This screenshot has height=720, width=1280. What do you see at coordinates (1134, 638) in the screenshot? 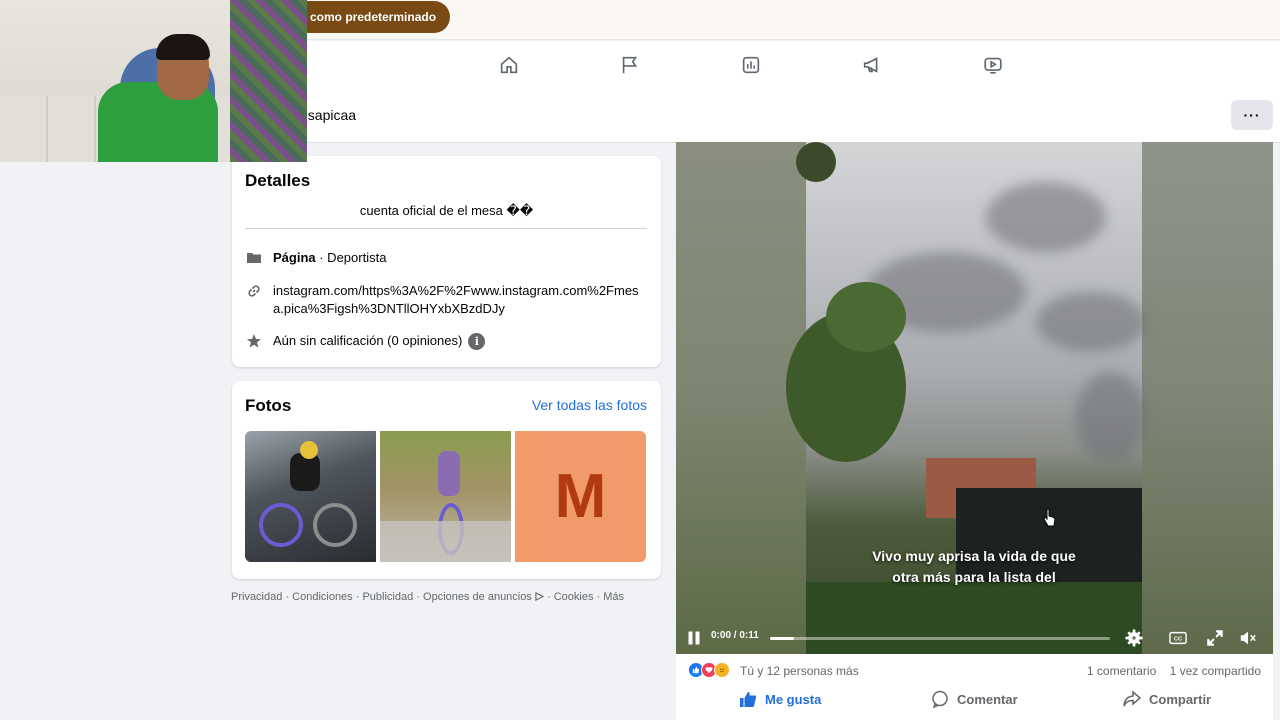
I see `settings-gear-icon` at bounding box center [1134, 638].